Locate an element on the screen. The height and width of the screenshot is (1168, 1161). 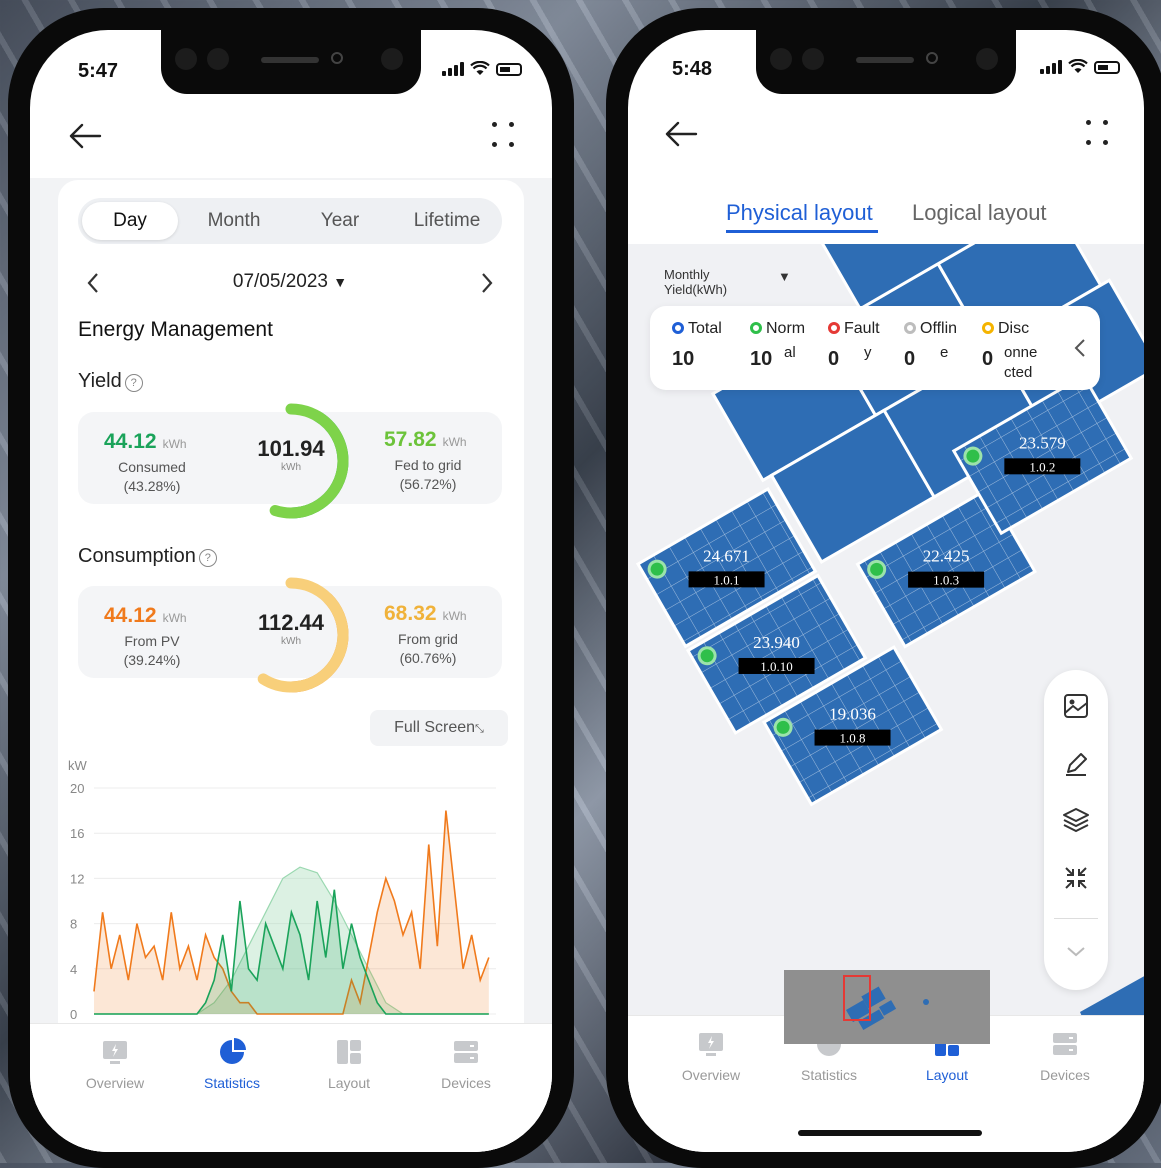
legend-normal: Norm is located at coordinates (777, 329).